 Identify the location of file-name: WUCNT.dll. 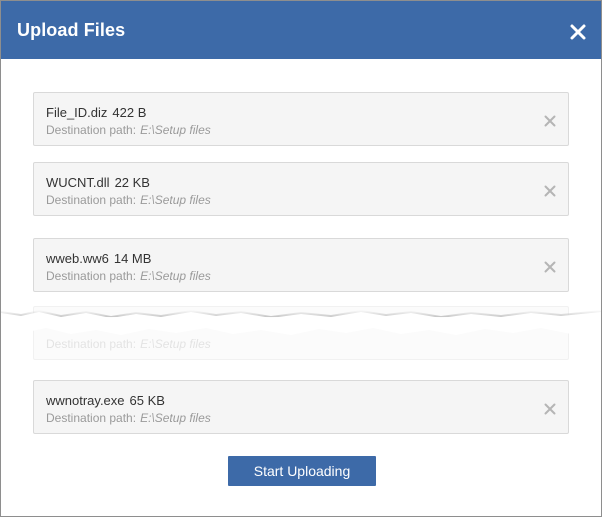
(78, 182).